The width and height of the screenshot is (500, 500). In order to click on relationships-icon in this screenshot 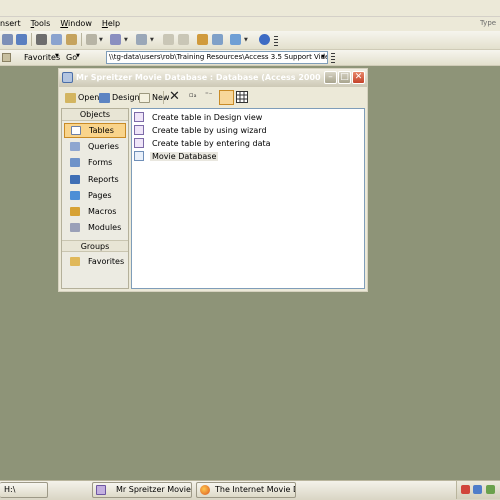, I will do `click(217, 39)`.